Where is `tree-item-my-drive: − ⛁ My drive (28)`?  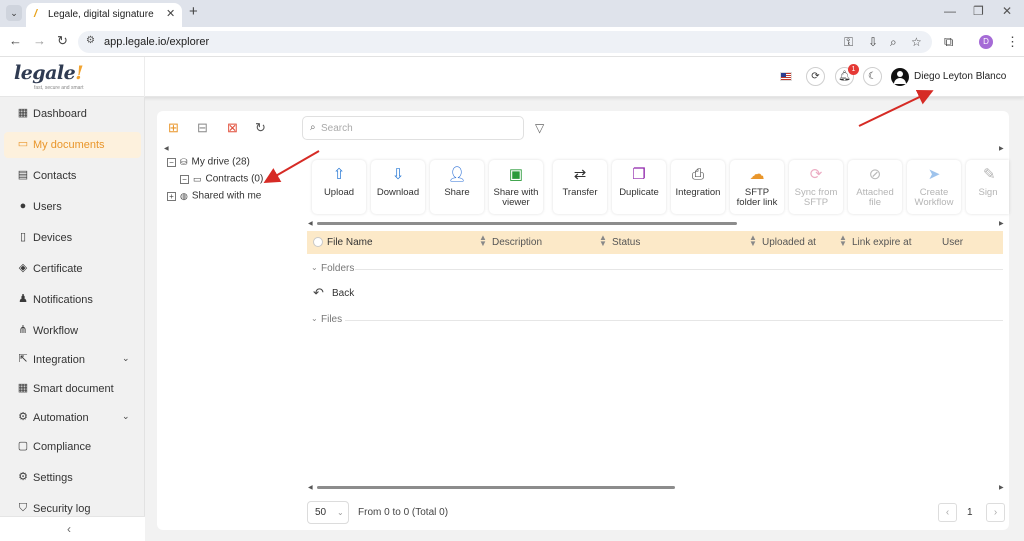
tree-item-my-drive: − ⛁ My drive (28) is located at coordinates (208, 164).